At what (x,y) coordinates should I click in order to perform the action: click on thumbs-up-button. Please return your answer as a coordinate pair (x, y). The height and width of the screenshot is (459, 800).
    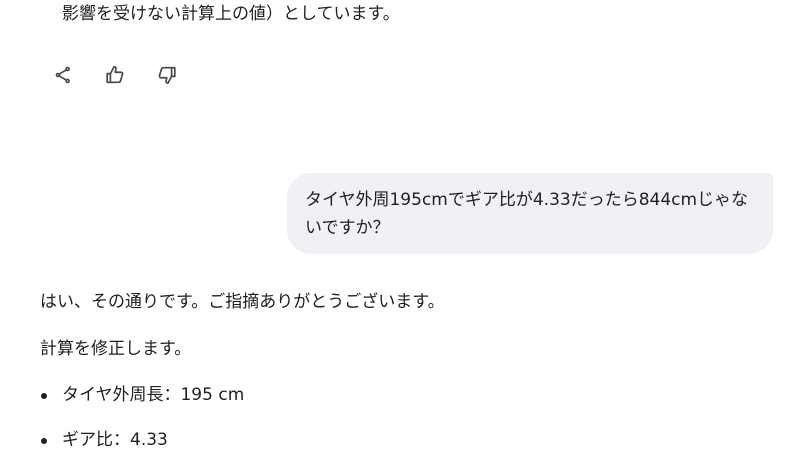
    Looking at the image, I should click on (115, 75).